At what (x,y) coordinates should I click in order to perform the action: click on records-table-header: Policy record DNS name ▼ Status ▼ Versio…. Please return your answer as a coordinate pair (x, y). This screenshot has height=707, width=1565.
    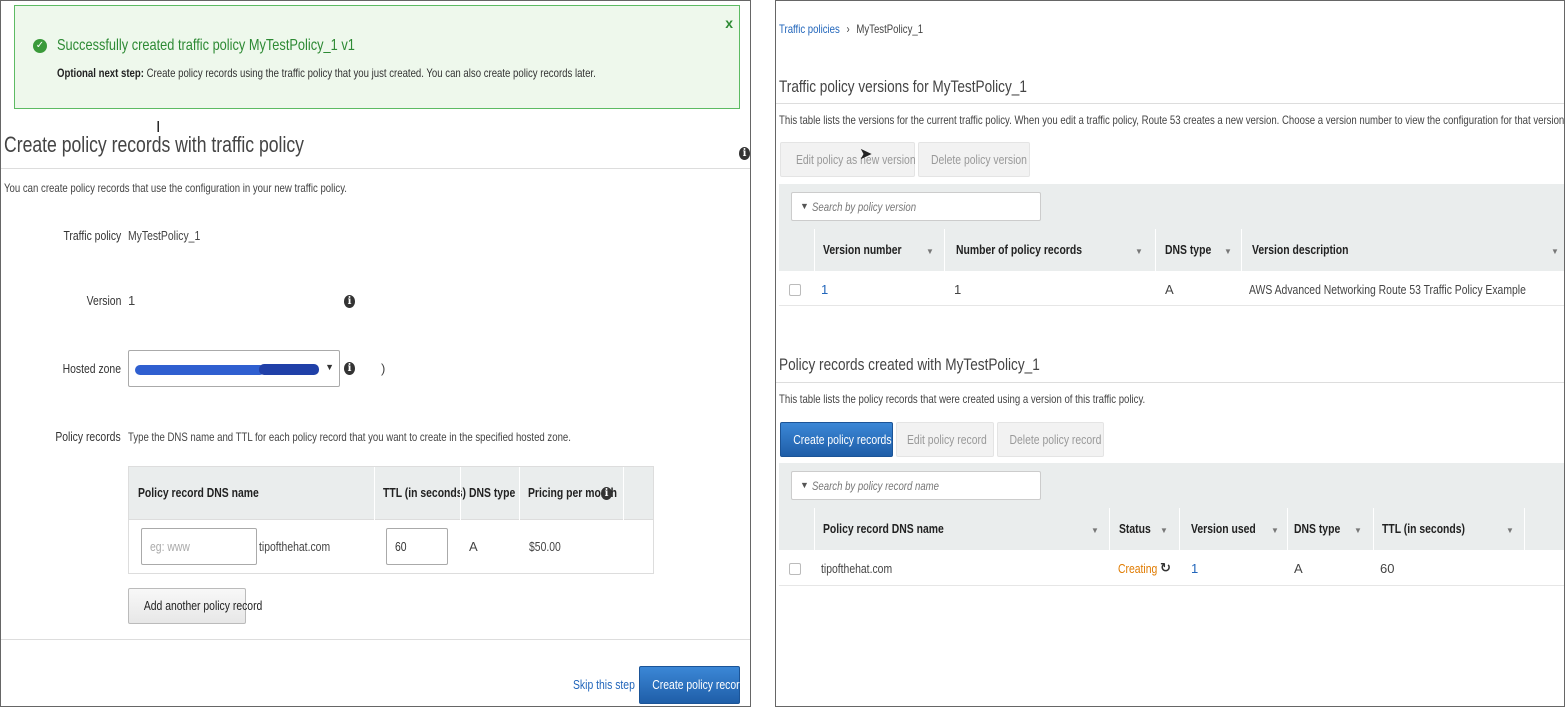
    Looking at the image, I should click on (1171, 529).